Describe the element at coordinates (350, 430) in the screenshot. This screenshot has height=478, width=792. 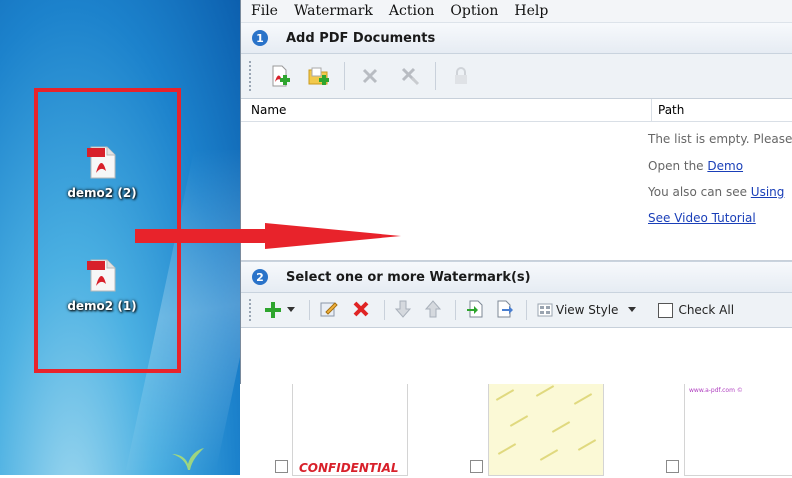
I see `watermark-thumbnail-confidential: CONFIDENTIAL` at that location.